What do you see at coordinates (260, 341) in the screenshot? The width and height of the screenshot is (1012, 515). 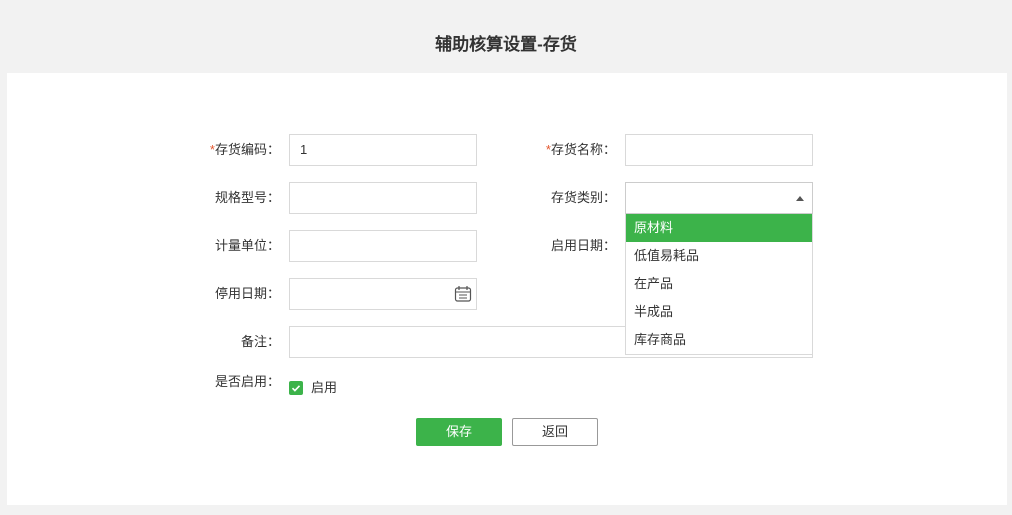 I see `remark-label: 备注：` at bounding box center [260, 341].